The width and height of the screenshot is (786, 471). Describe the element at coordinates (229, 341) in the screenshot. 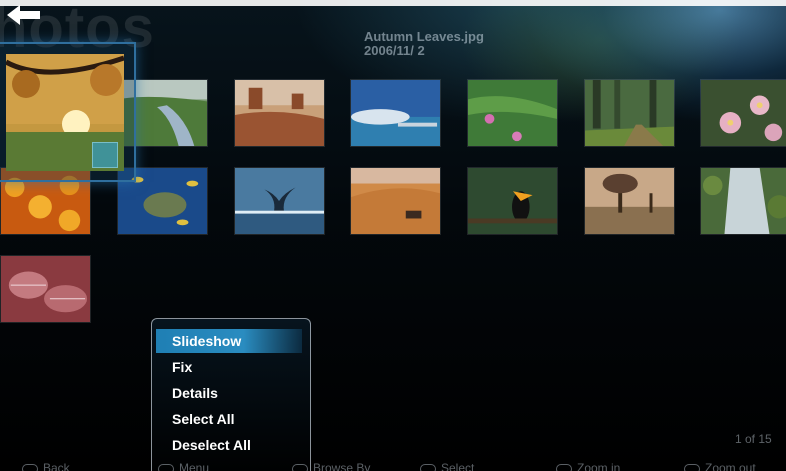

I see `menu-item-slideshow: Slideshow` at that location.